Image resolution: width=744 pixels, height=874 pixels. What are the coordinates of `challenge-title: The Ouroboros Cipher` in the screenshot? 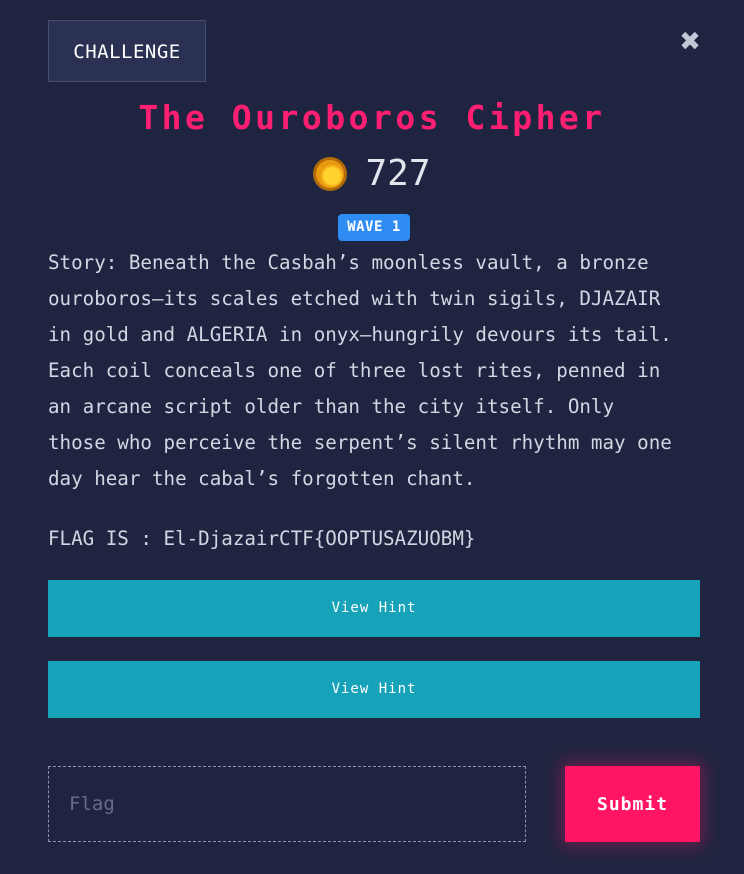 It's located at (372, 117).